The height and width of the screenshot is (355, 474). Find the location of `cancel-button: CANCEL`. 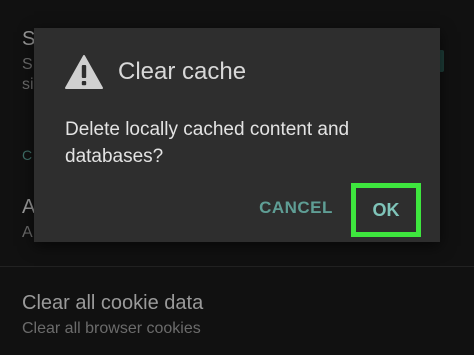

cancel-button: CANCEL is located at coordinates (296, 208).